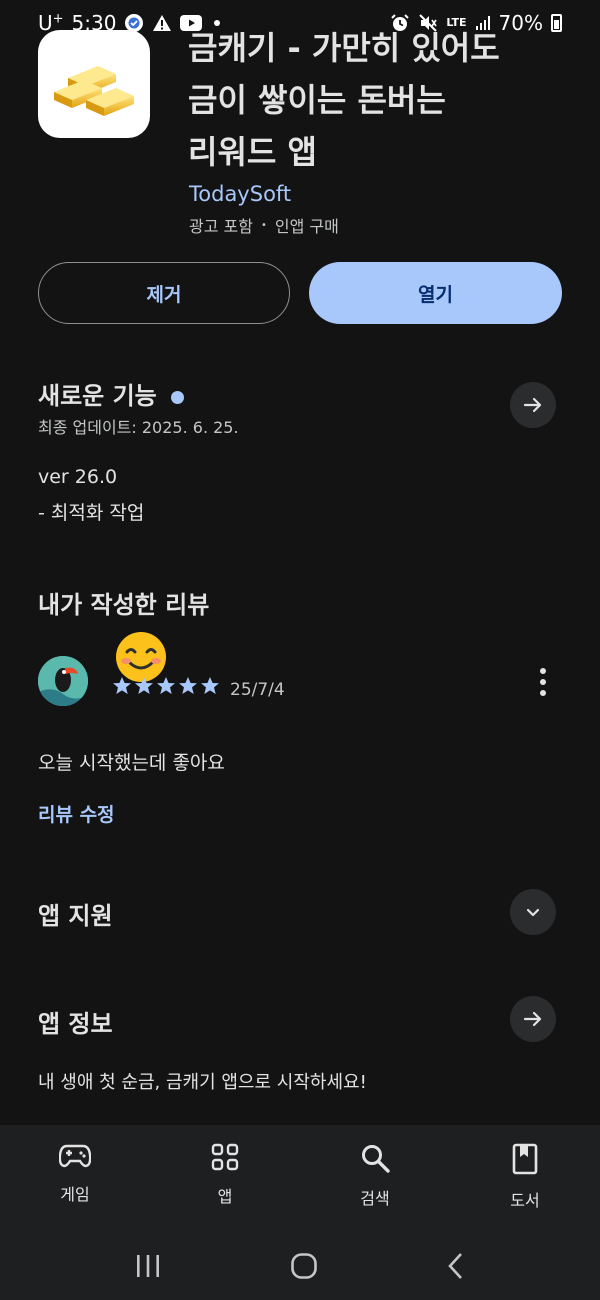 This screenshot has height=1300, width=600. What do you see at coordinates (456, 1268) in the screenshot?
I see `back-icon` at bounding box center [456, 1268].